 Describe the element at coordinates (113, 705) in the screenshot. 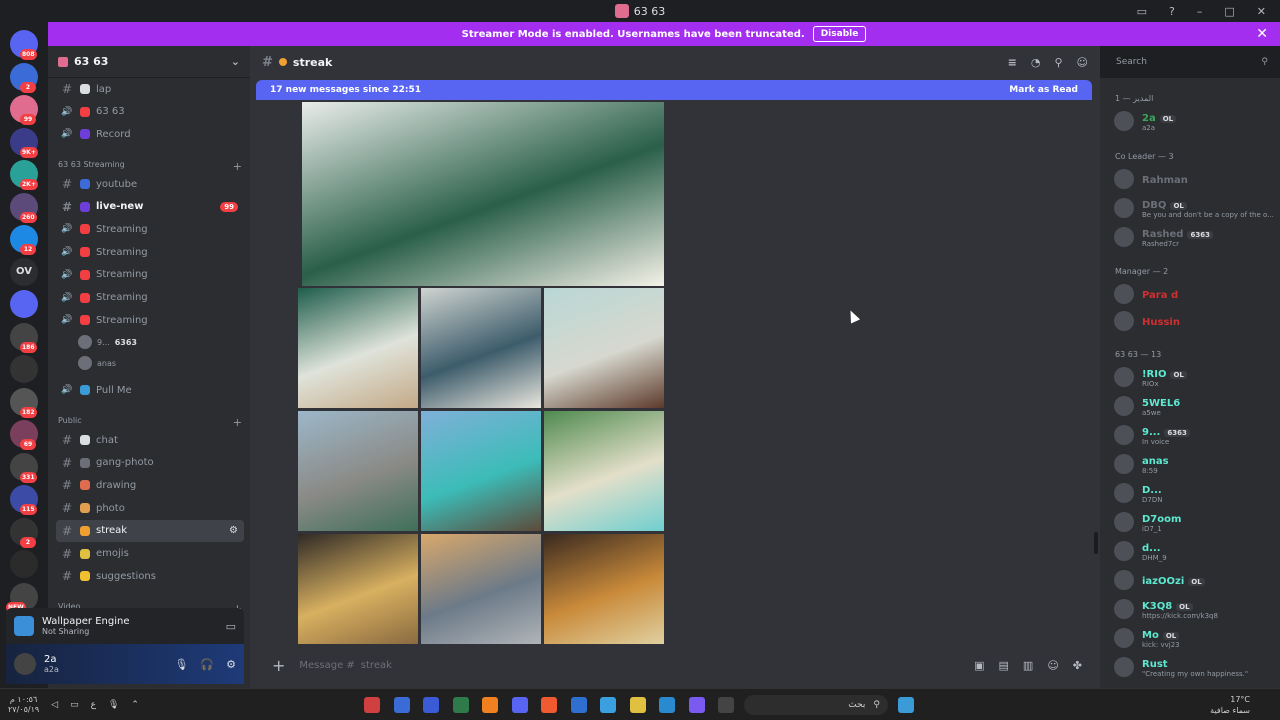

I see `mic-tray-icon: 🎙` at that location.